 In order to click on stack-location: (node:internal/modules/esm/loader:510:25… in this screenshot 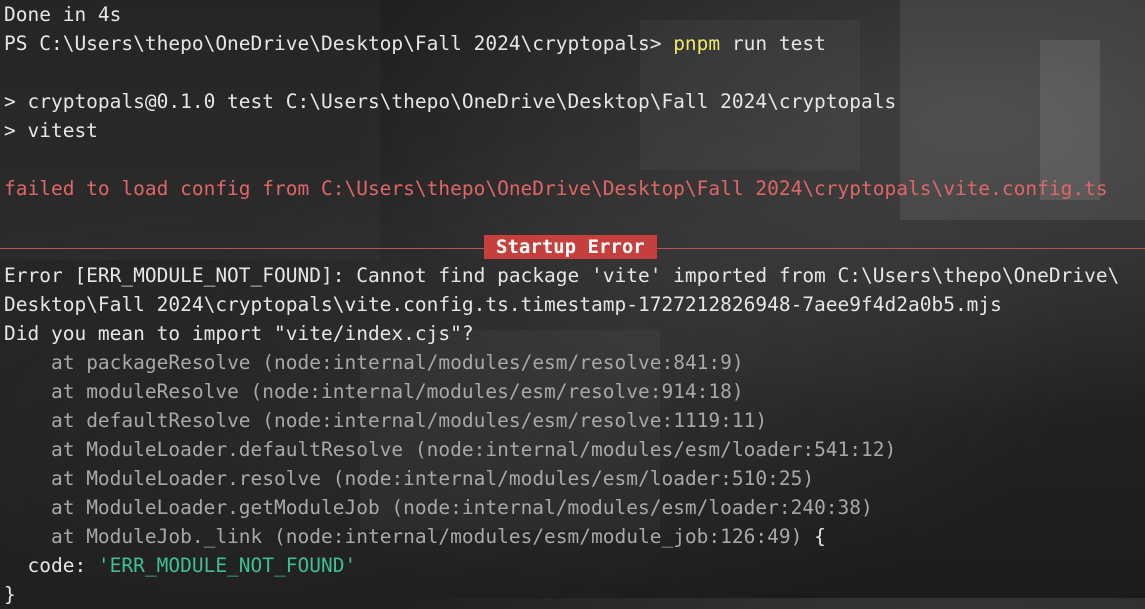, I will do `click(568, 478)`.